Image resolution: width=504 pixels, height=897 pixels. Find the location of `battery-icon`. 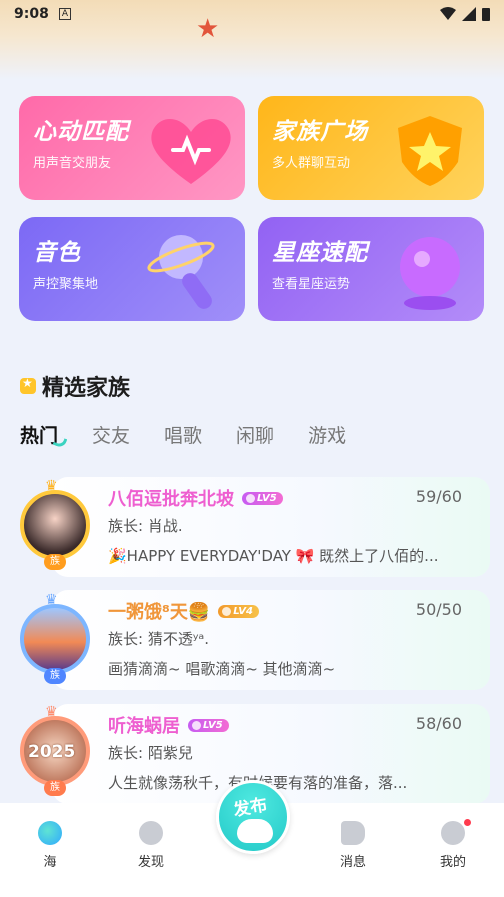

battery-icon is located at coordinates (486, 14).